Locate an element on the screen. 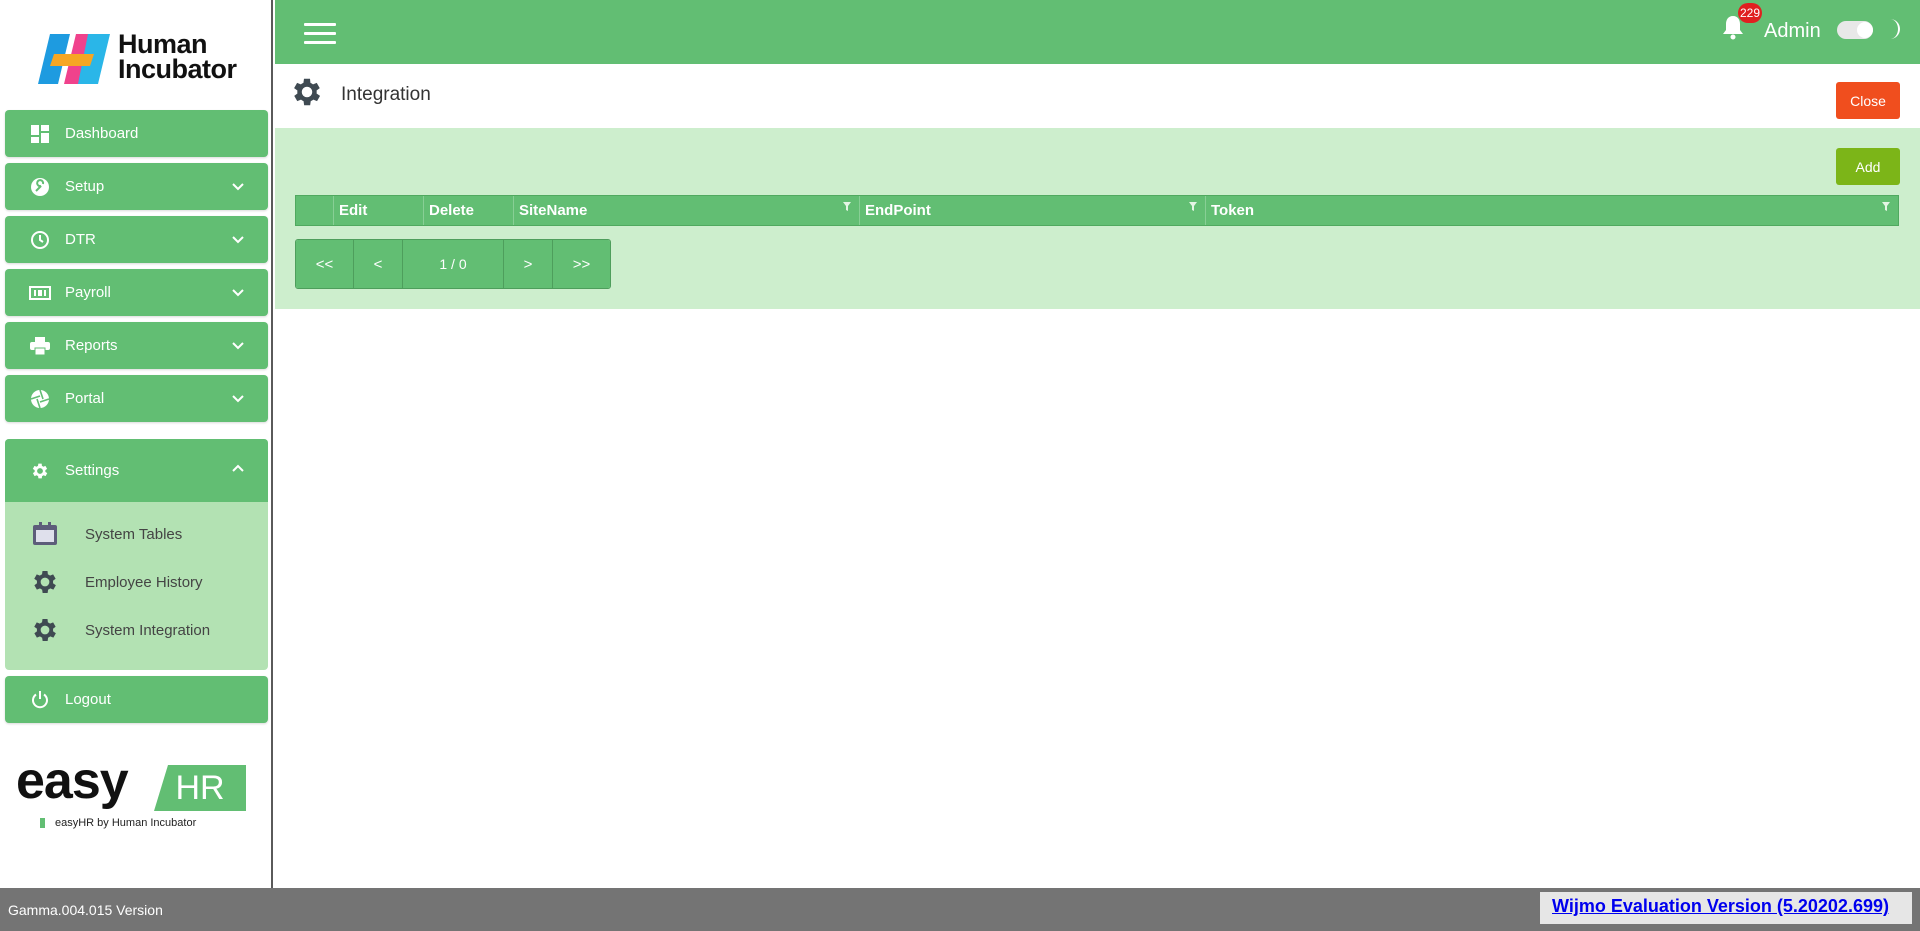 The height and width of the screenshot is (931, 1920). close-button: Close is located at coordinates (1868, 100).